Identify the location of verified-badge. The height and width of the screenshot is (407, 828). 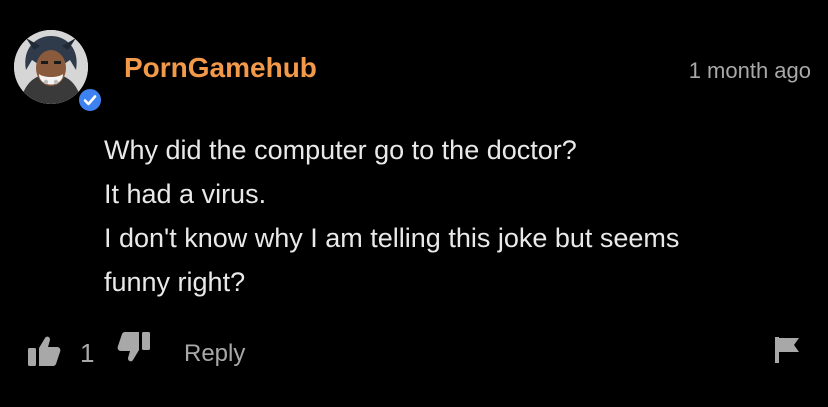
(90, 100).